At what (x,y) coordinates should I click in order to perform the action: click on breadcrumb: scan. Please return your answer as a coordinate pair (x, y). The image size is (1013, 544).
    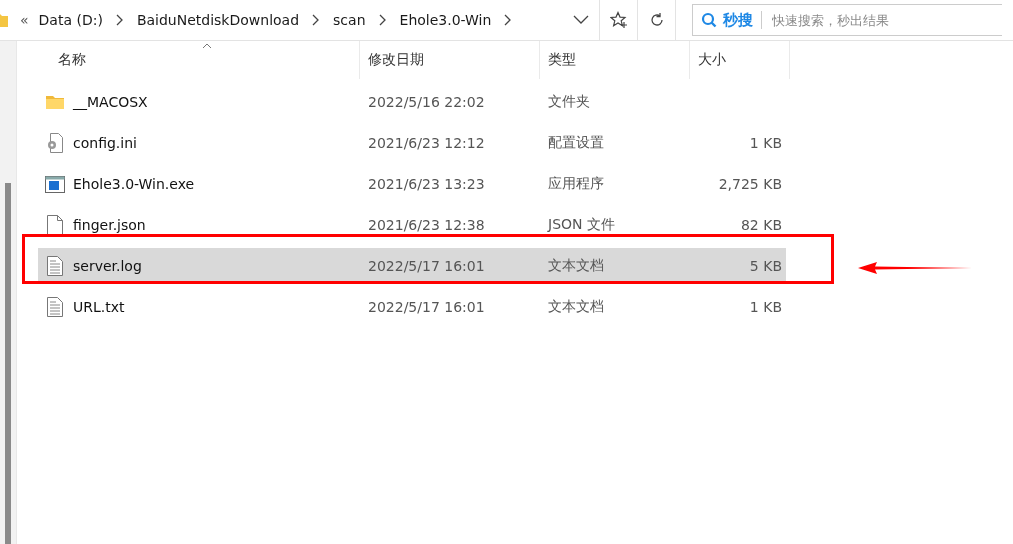
    Looking at the image, I should click on (349, 20).